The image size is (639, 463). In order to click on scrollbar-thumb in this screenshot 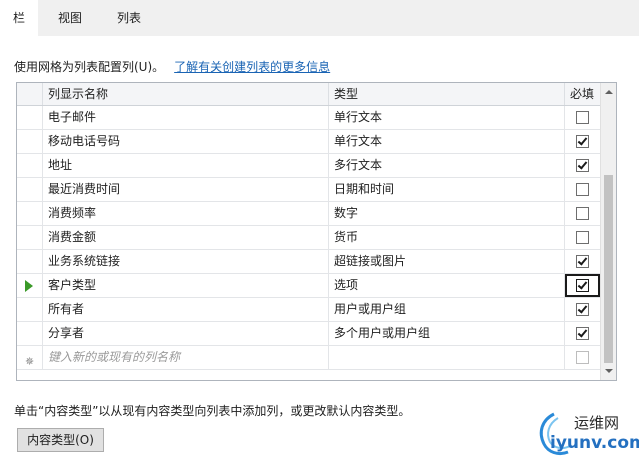, I will do `click(608, 269)`.